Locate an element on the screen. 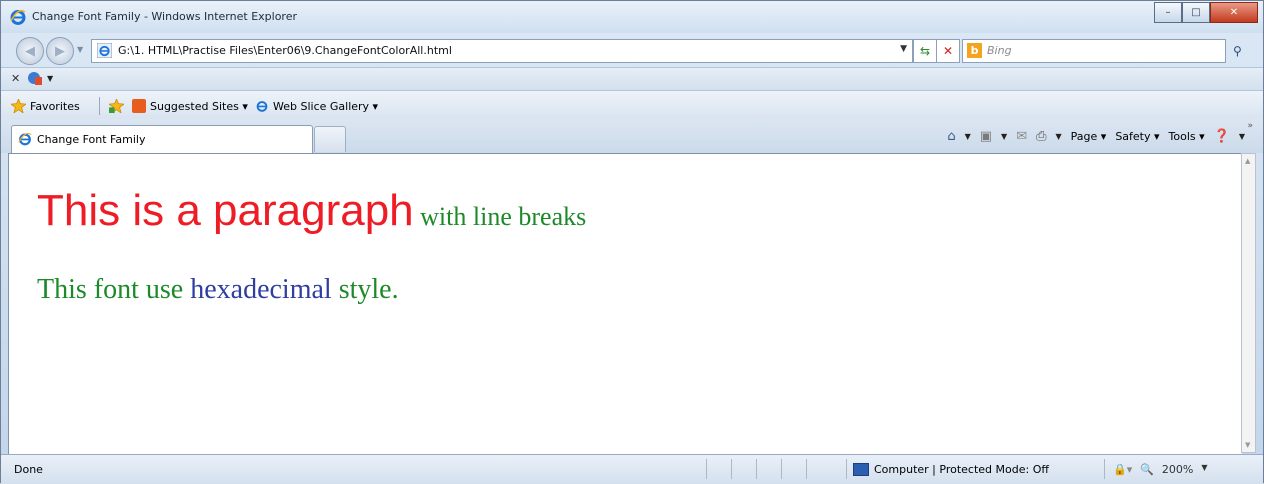 The height and width of the screenshot is (484, 1264). command-bar: ⌂ ▼ ▣ ▼ ✉ ⎙ ▼ Page ▾ Safety ▾ Tools ▾ ❓ ▼ is located at coordinates (1096, 136).